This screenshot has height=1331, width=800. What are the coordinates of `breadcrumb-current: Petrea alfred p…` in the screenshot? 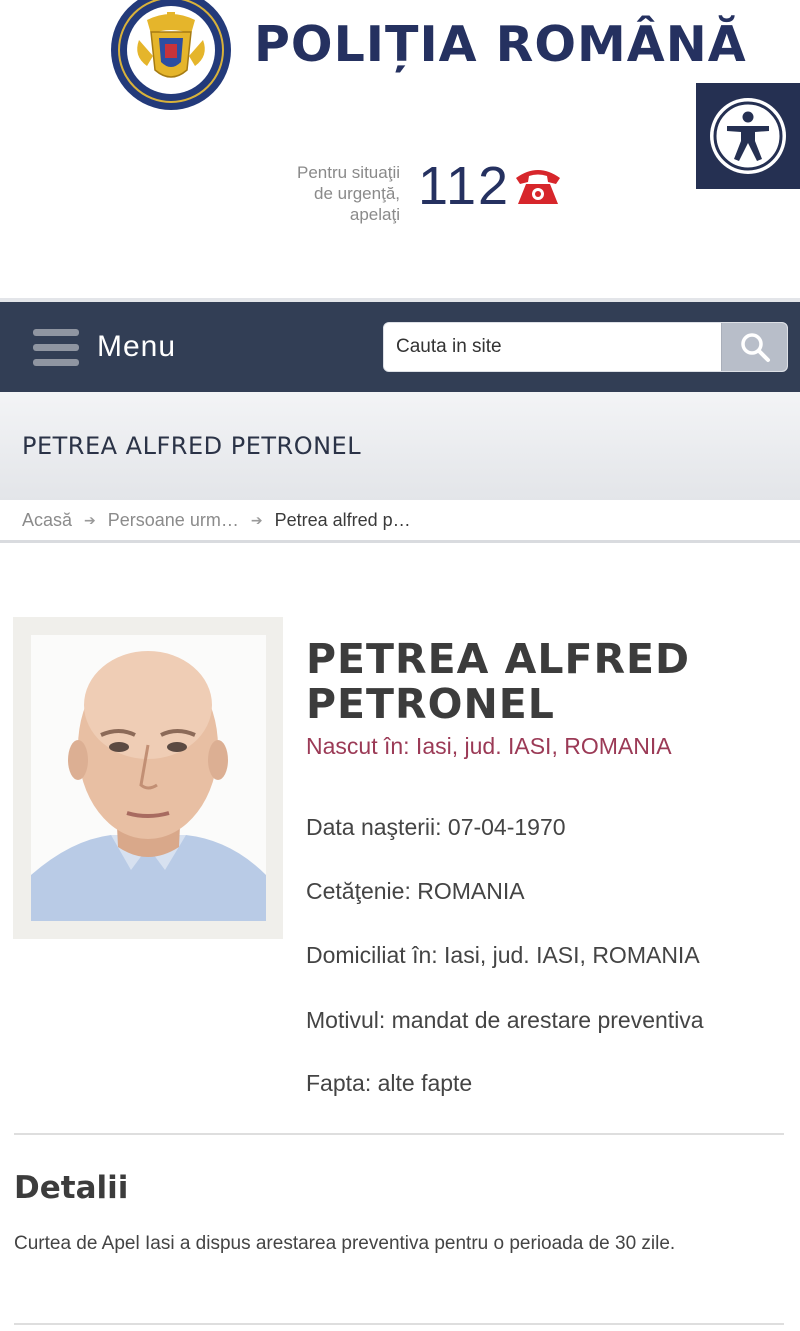 It's located at (342, 519).